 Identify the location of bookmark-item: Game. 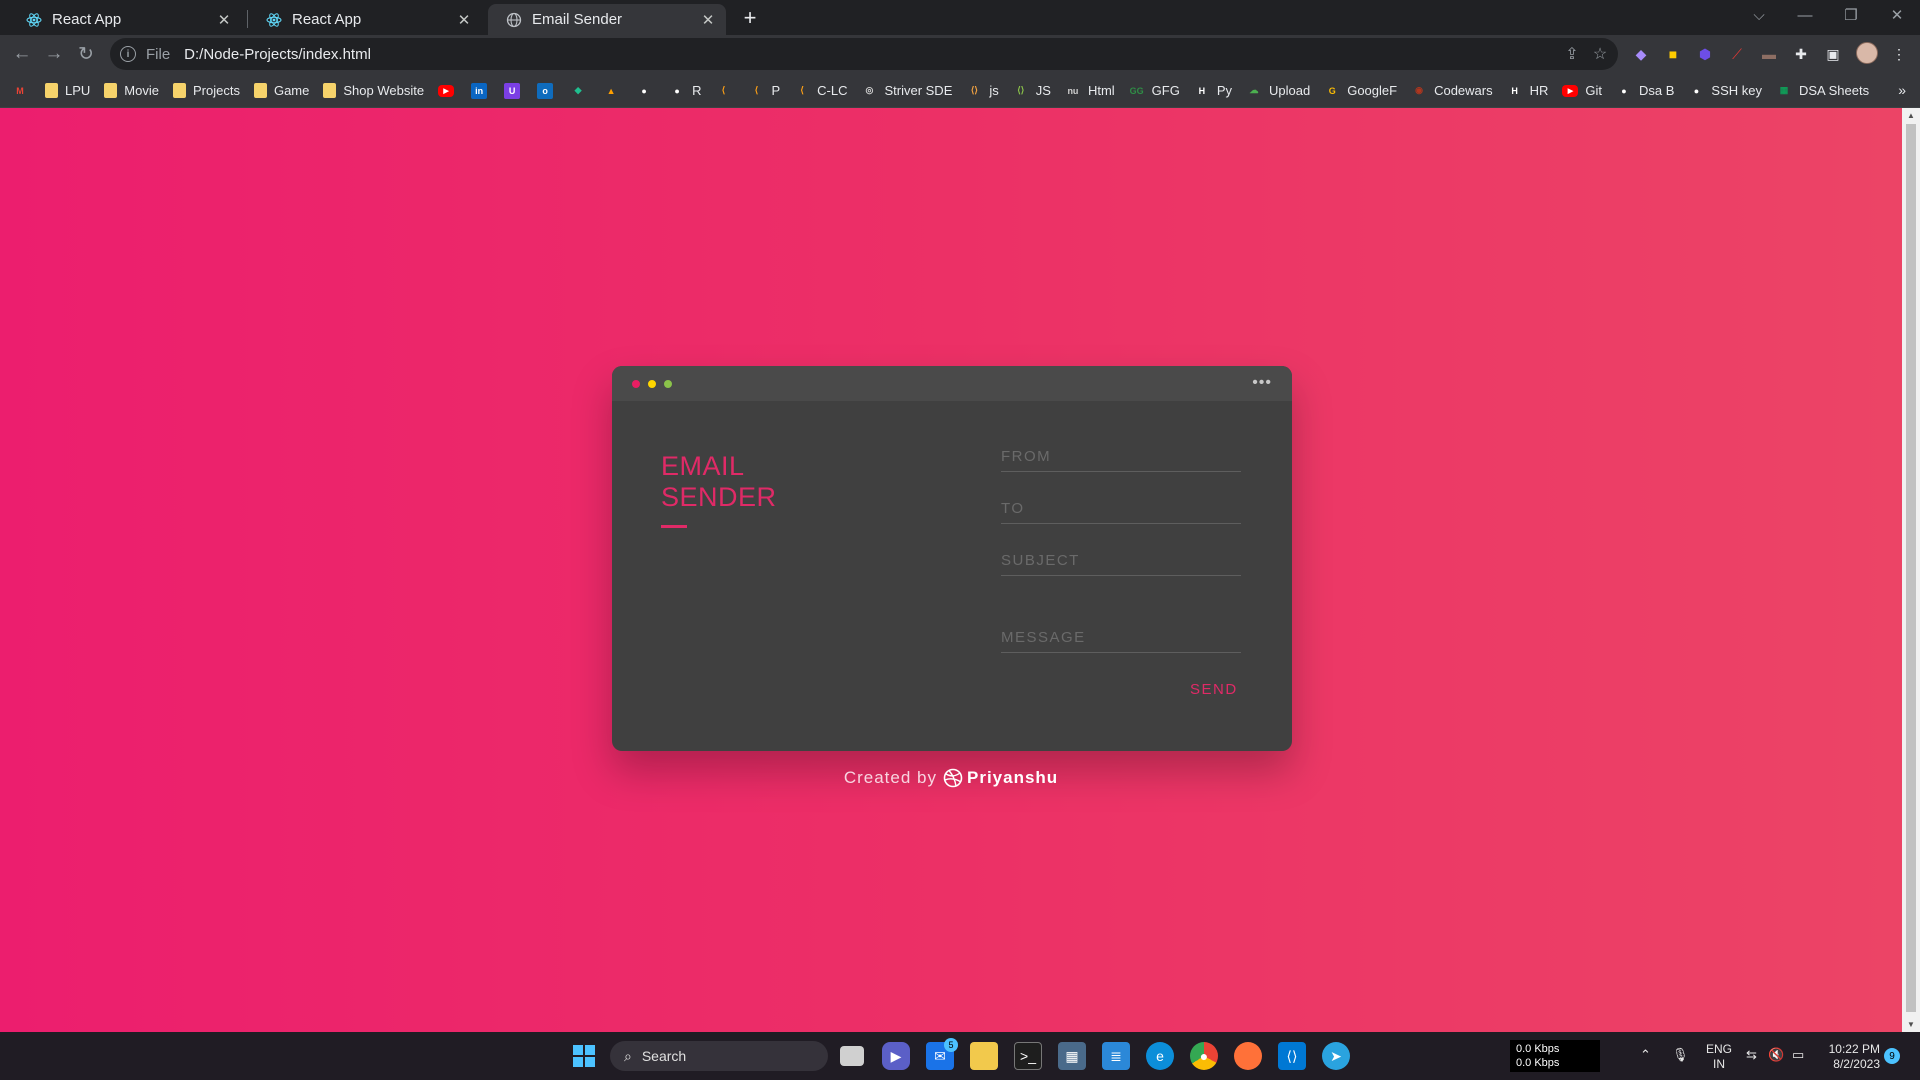
(281, 90).